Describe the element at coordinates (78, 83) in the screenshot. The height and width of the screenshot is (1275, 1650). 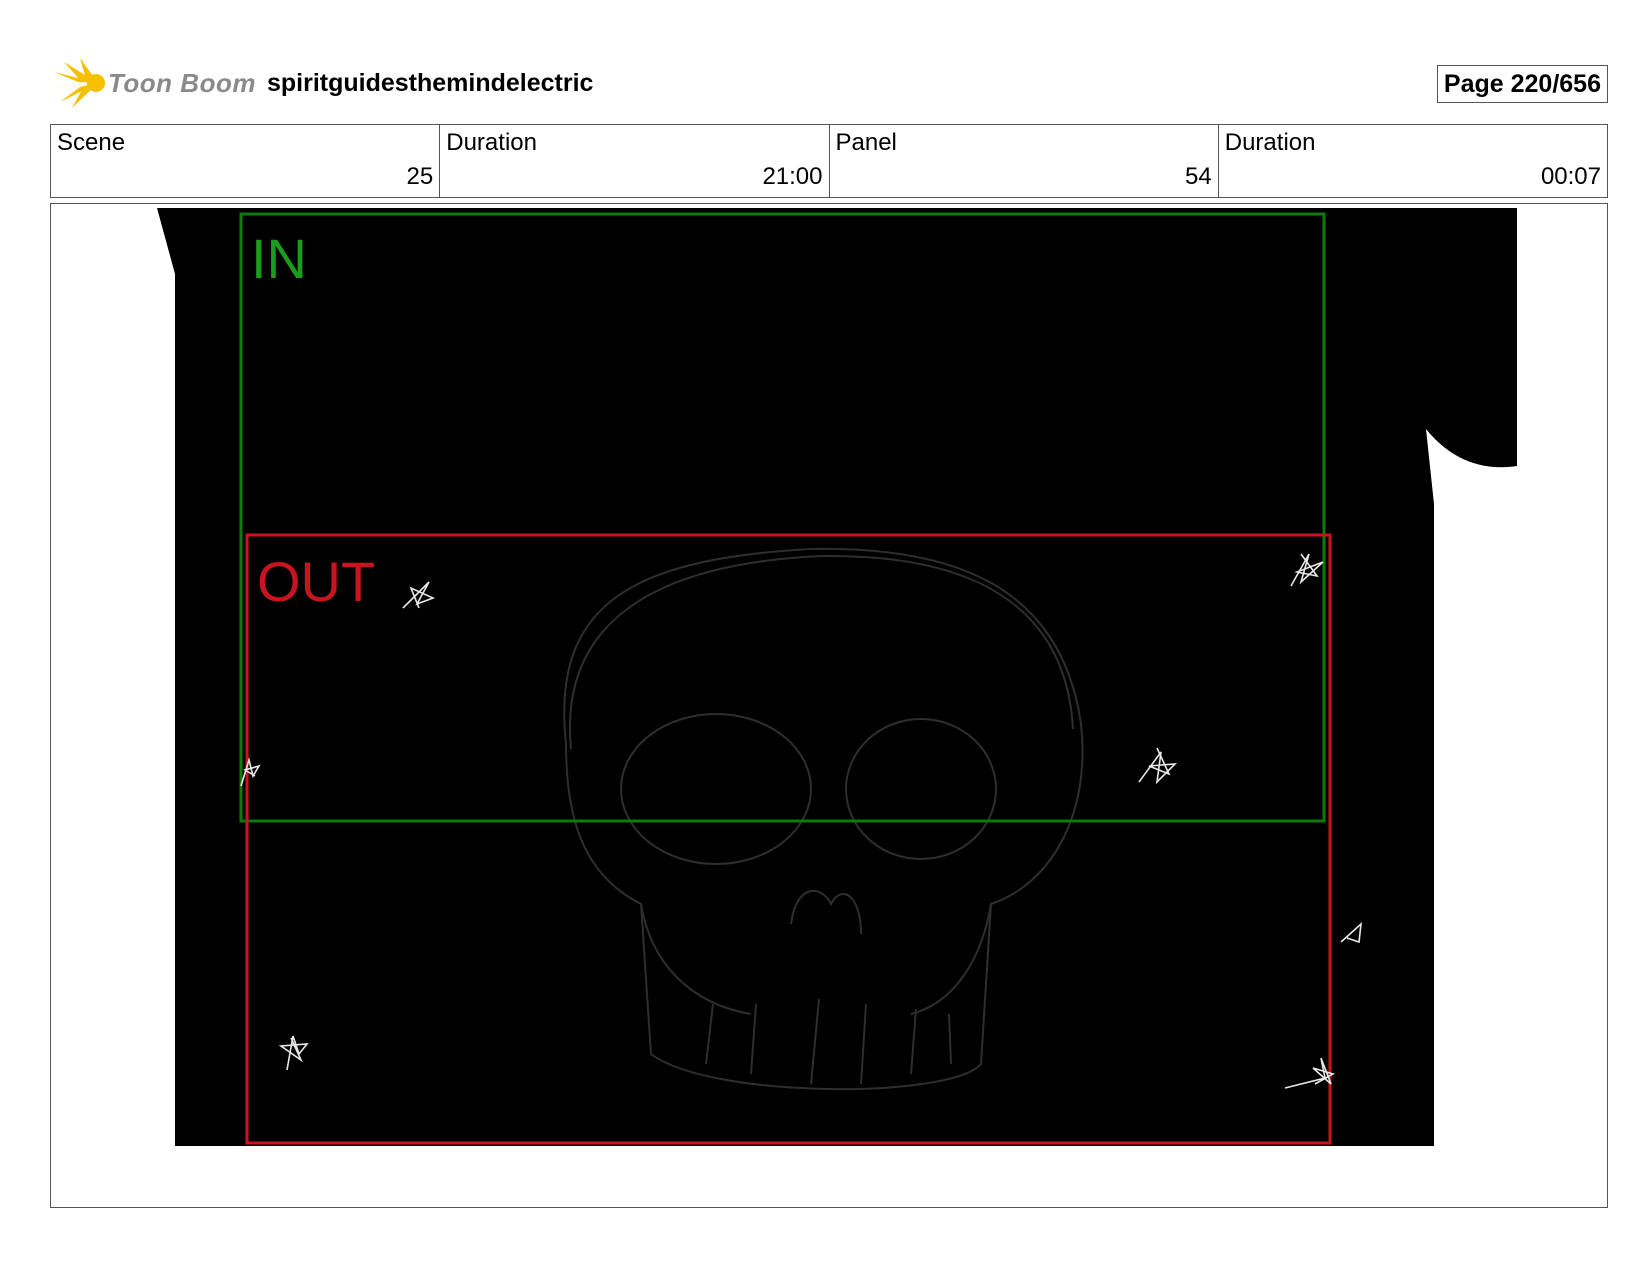
I see `starburst-icon` at that location.